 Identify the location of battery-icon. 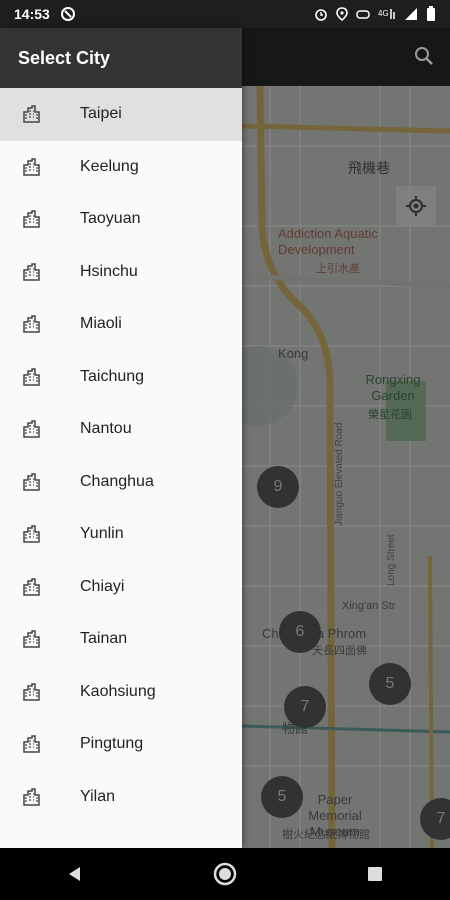
(431, 13).